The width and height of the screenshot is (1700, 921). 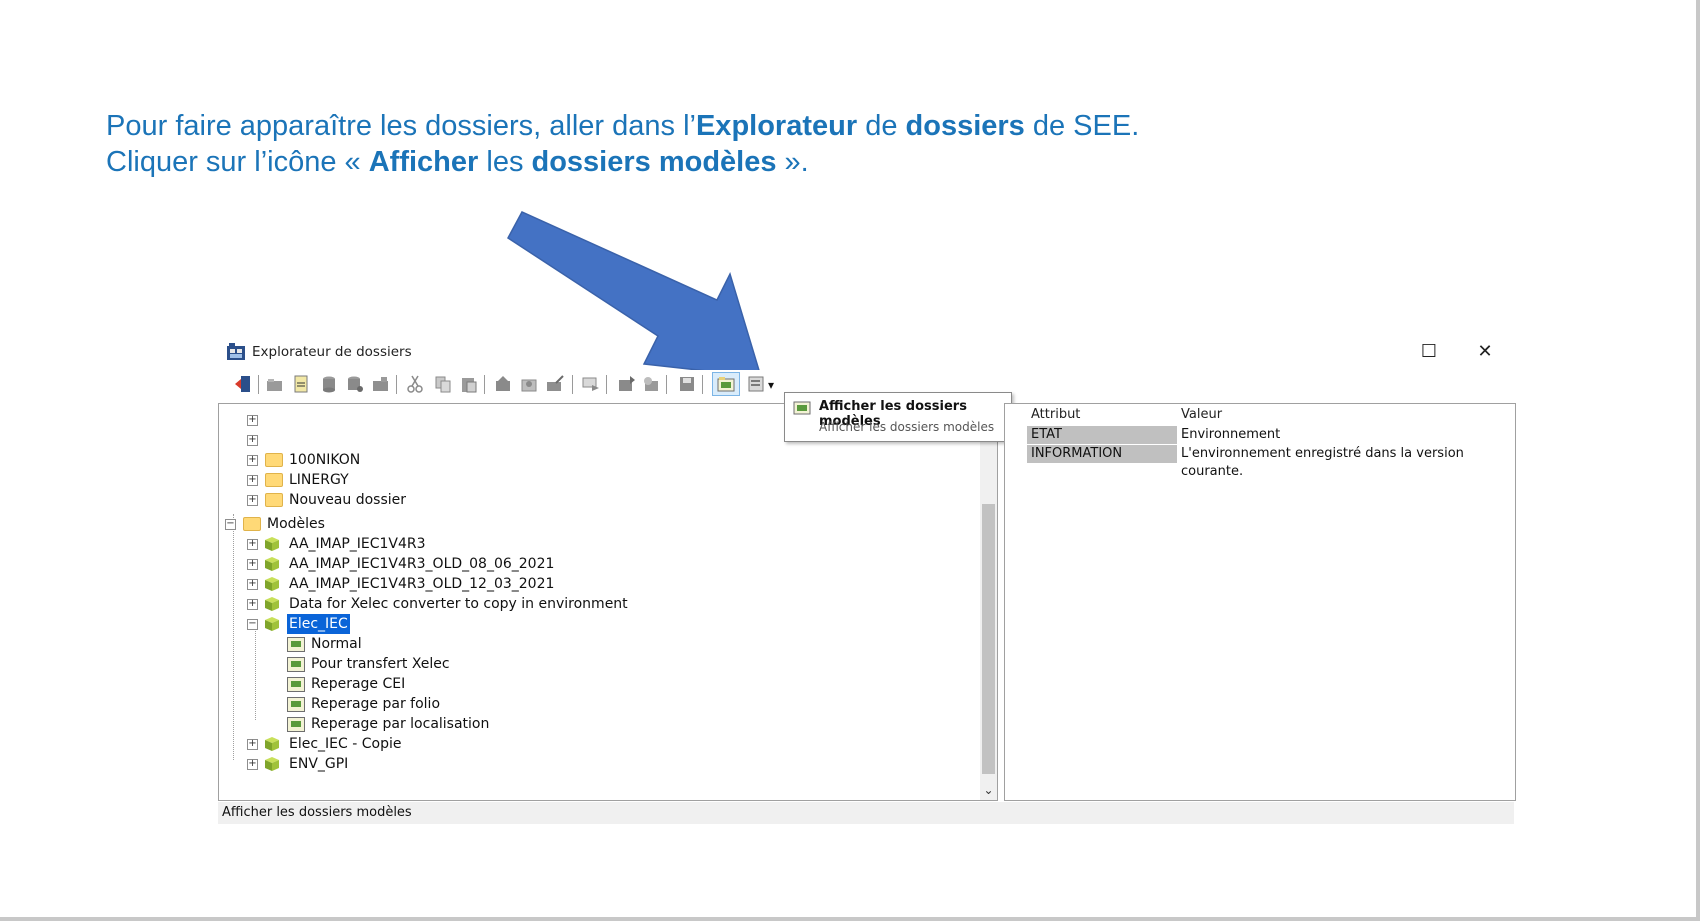 I want to click on save-icon, so click(x=687, y=384).